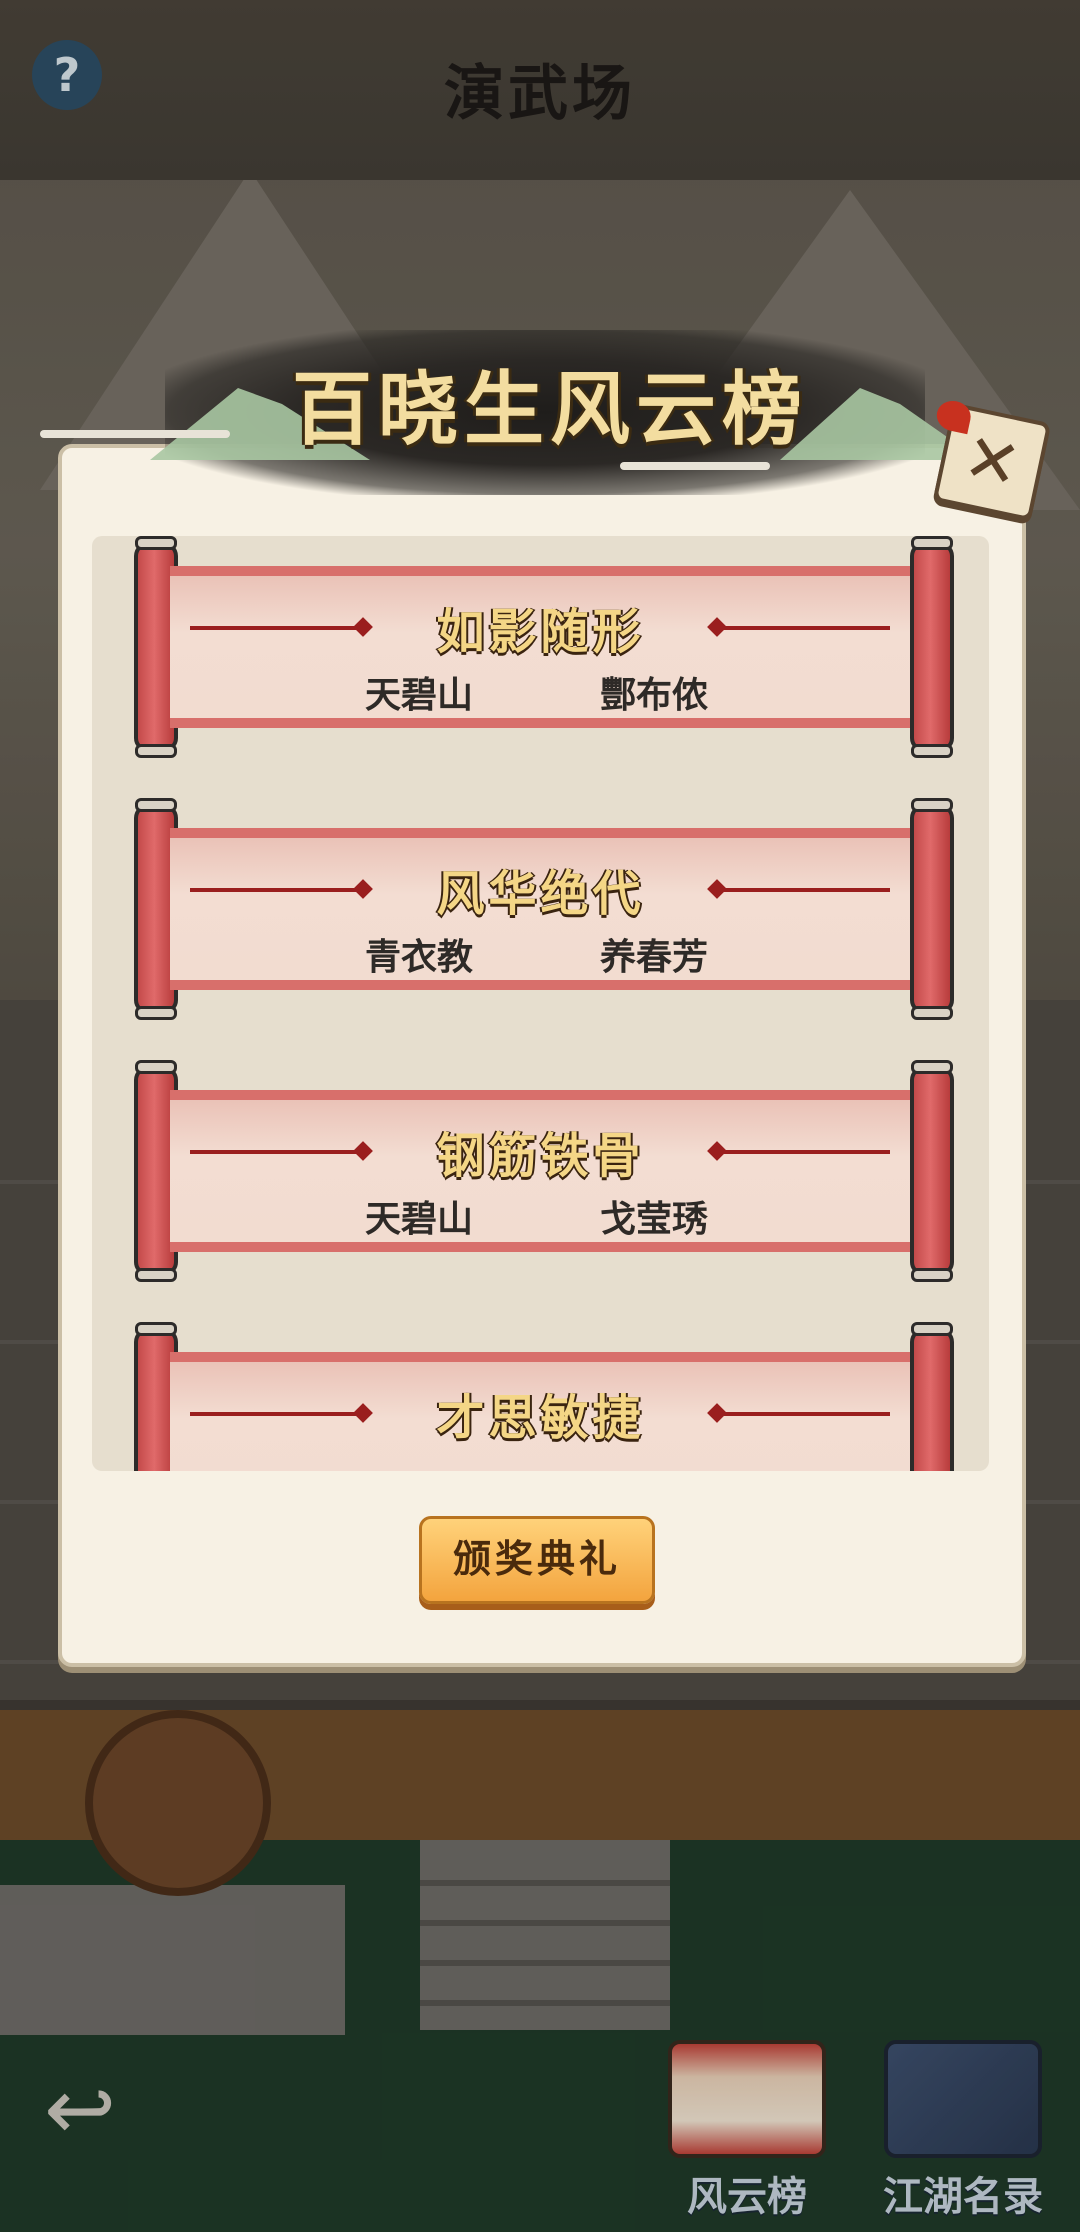 The width and height of the screenshot is (1080, 2232). What do you see at coordinates (540, 632) in the screenshot?
I see `honor-title: 如影随形` at bounding box center [540, 632].